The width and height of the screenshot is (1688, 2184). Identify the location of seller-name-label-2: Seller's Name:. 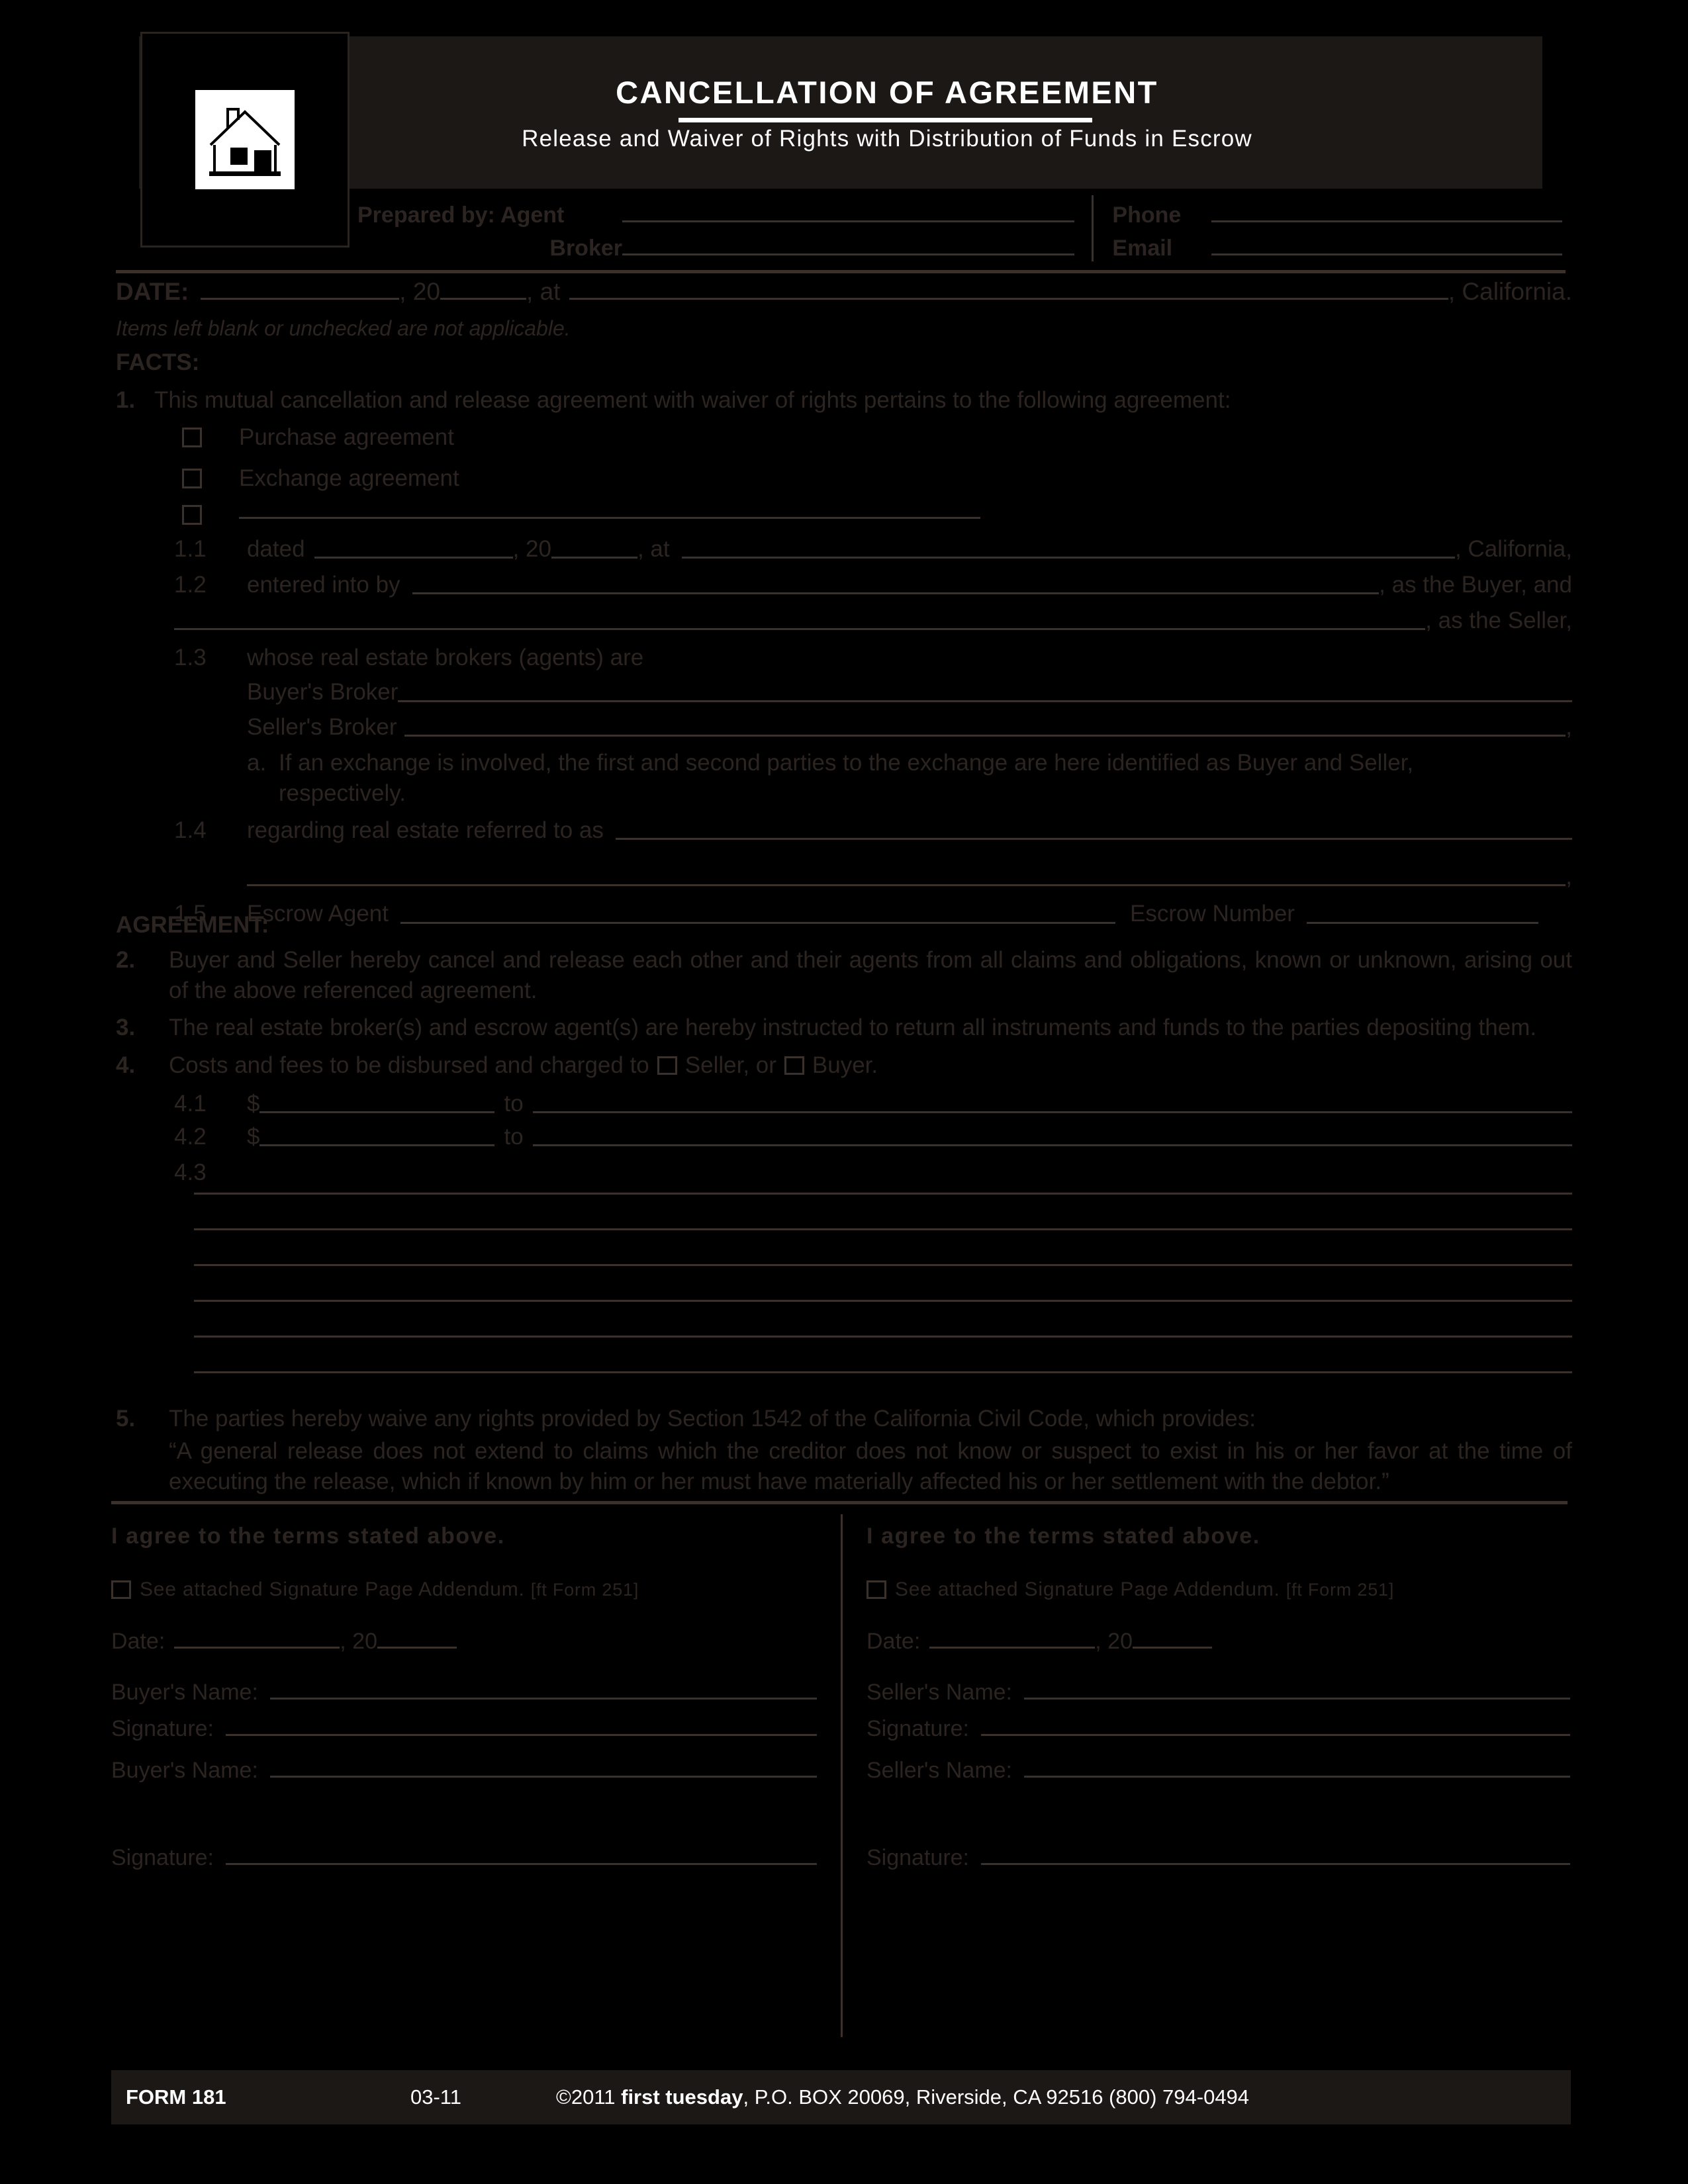
(940, 1770).